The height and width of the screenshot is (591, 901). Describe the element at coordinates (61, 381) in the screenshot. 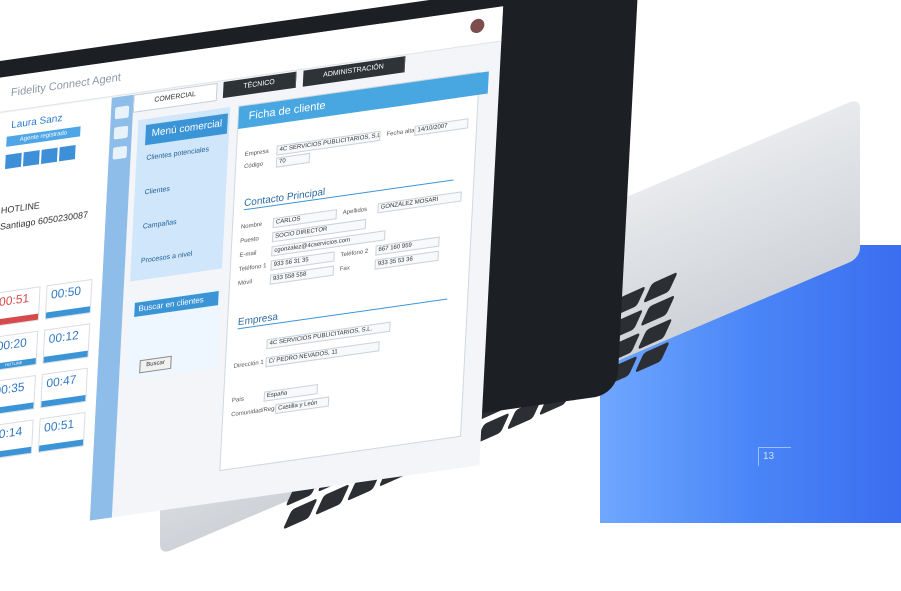

I see `call-time: 00:47` at that location.